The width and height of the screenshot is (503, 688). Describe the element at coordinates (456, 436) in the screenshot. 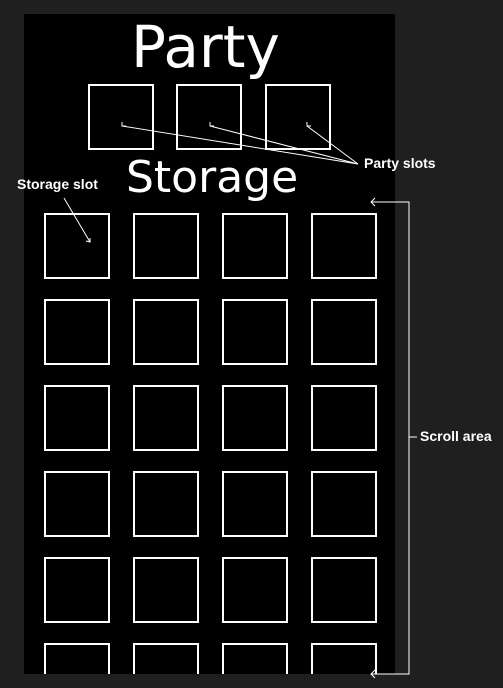

I see `scroll-area-label: Scroll area` at that location.